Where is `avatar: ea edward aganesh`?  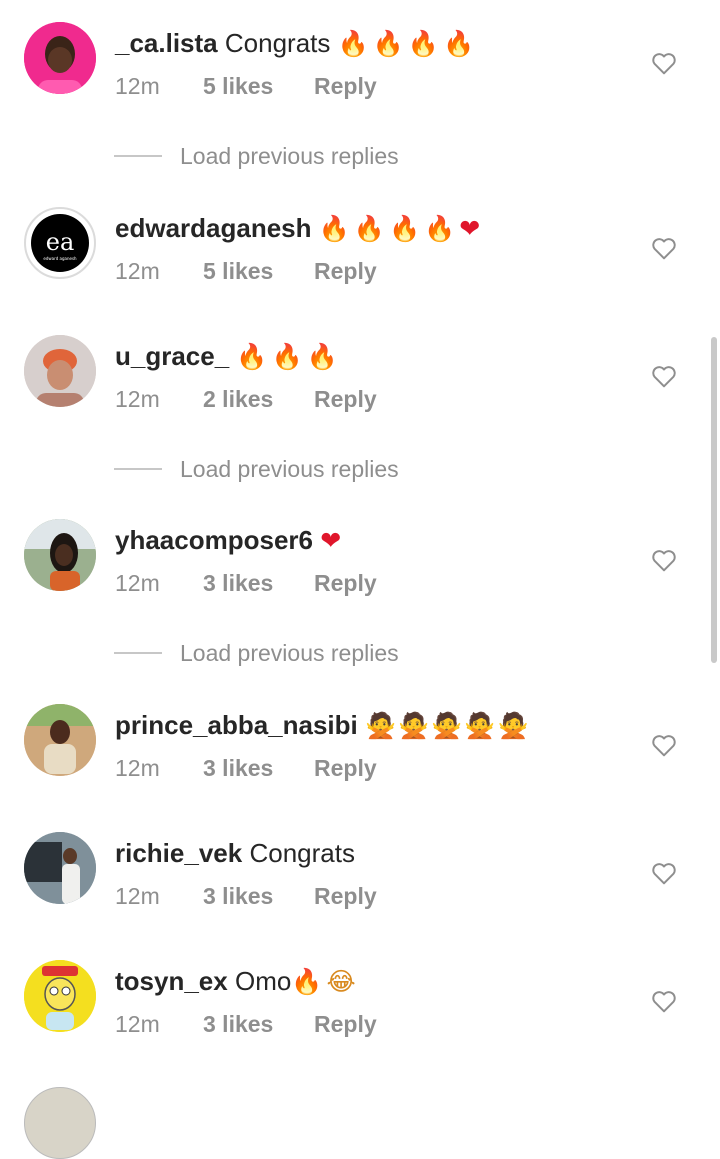
avatar: ea edward aganesh is located at coordinates (60, 243).